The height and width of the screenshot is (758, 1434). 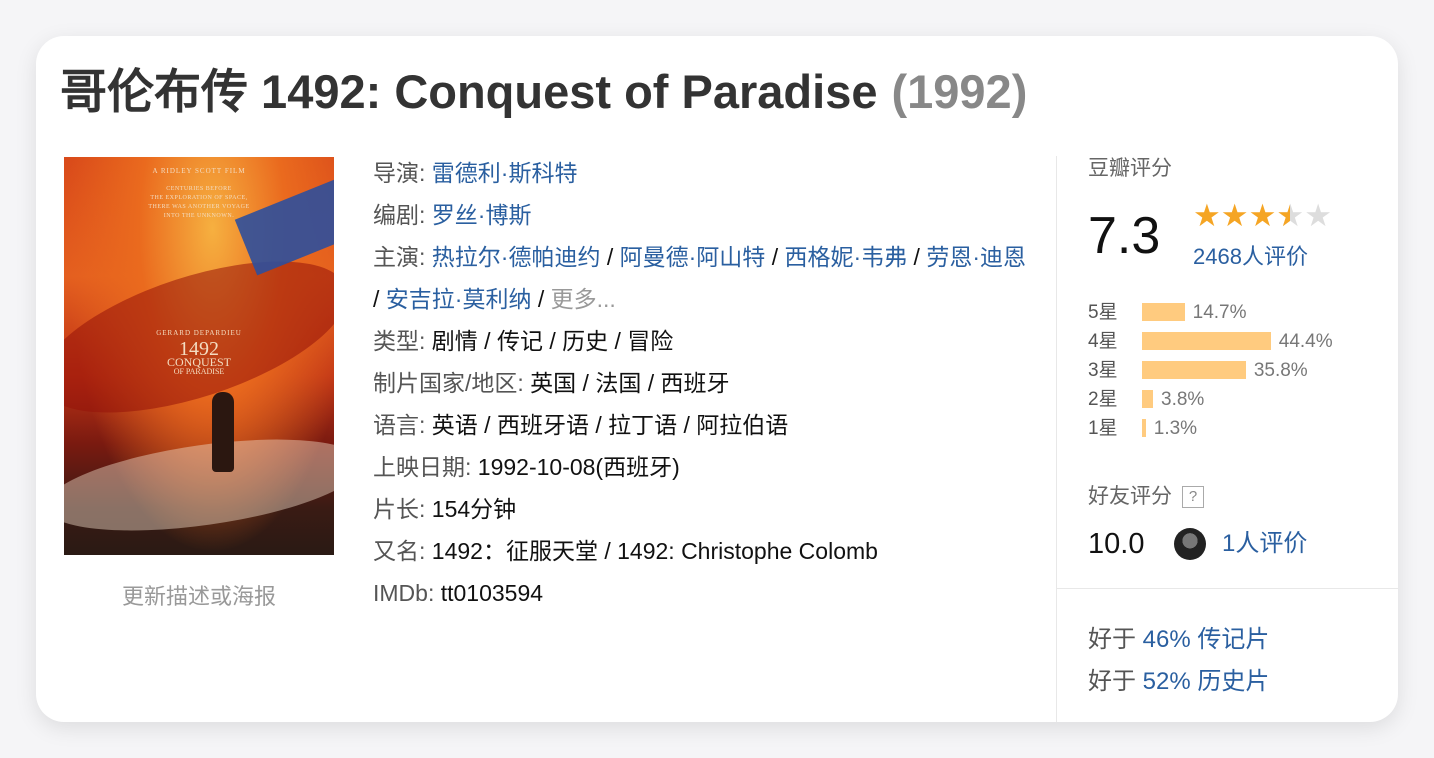 I want to click on rating-bar-row: 2星 3.8%, so click(x=1238, y=399).